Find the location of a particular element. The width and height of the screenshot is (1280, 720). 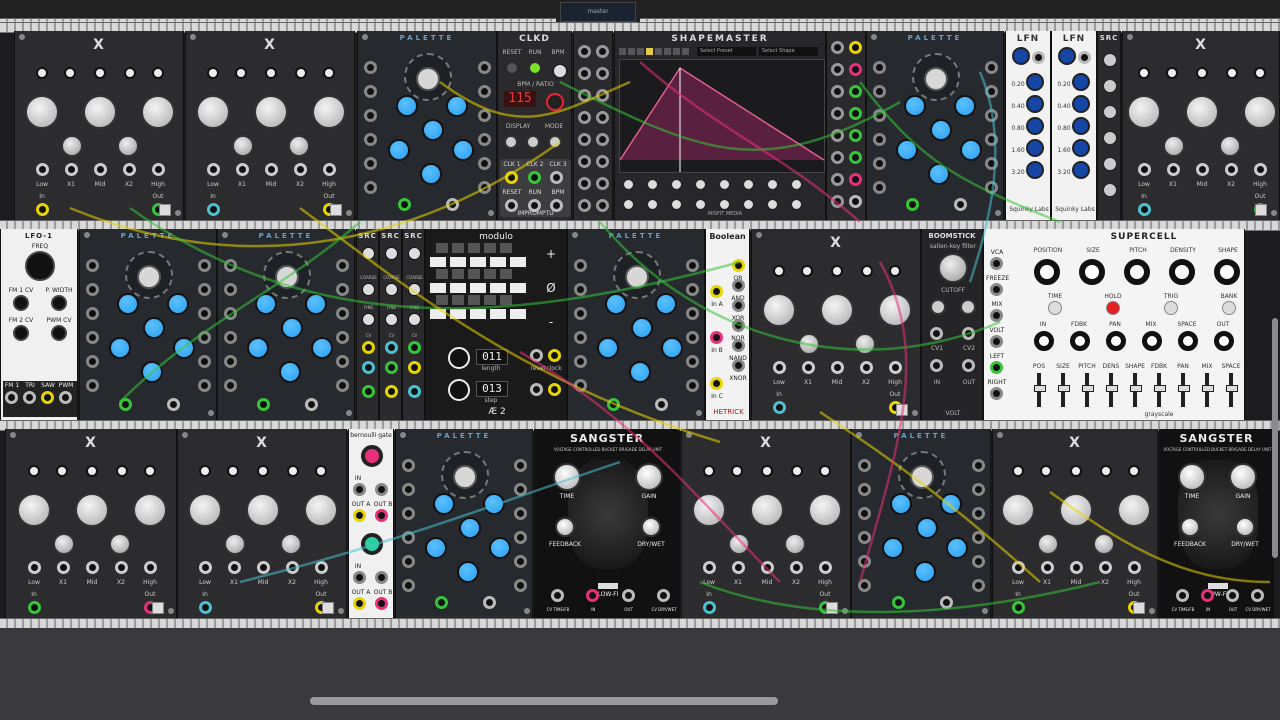

op-jack is located at coordinates (738, 325).